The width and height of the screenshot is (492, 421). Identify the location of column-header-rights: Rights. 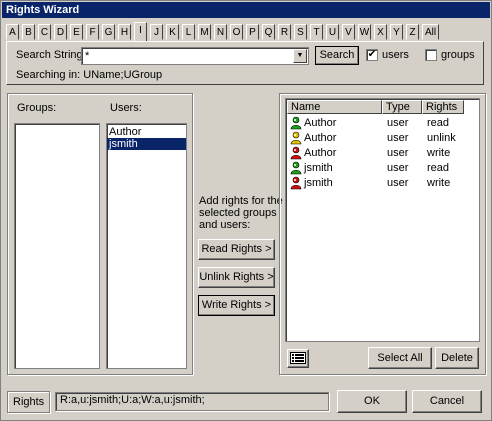
(443, 107).